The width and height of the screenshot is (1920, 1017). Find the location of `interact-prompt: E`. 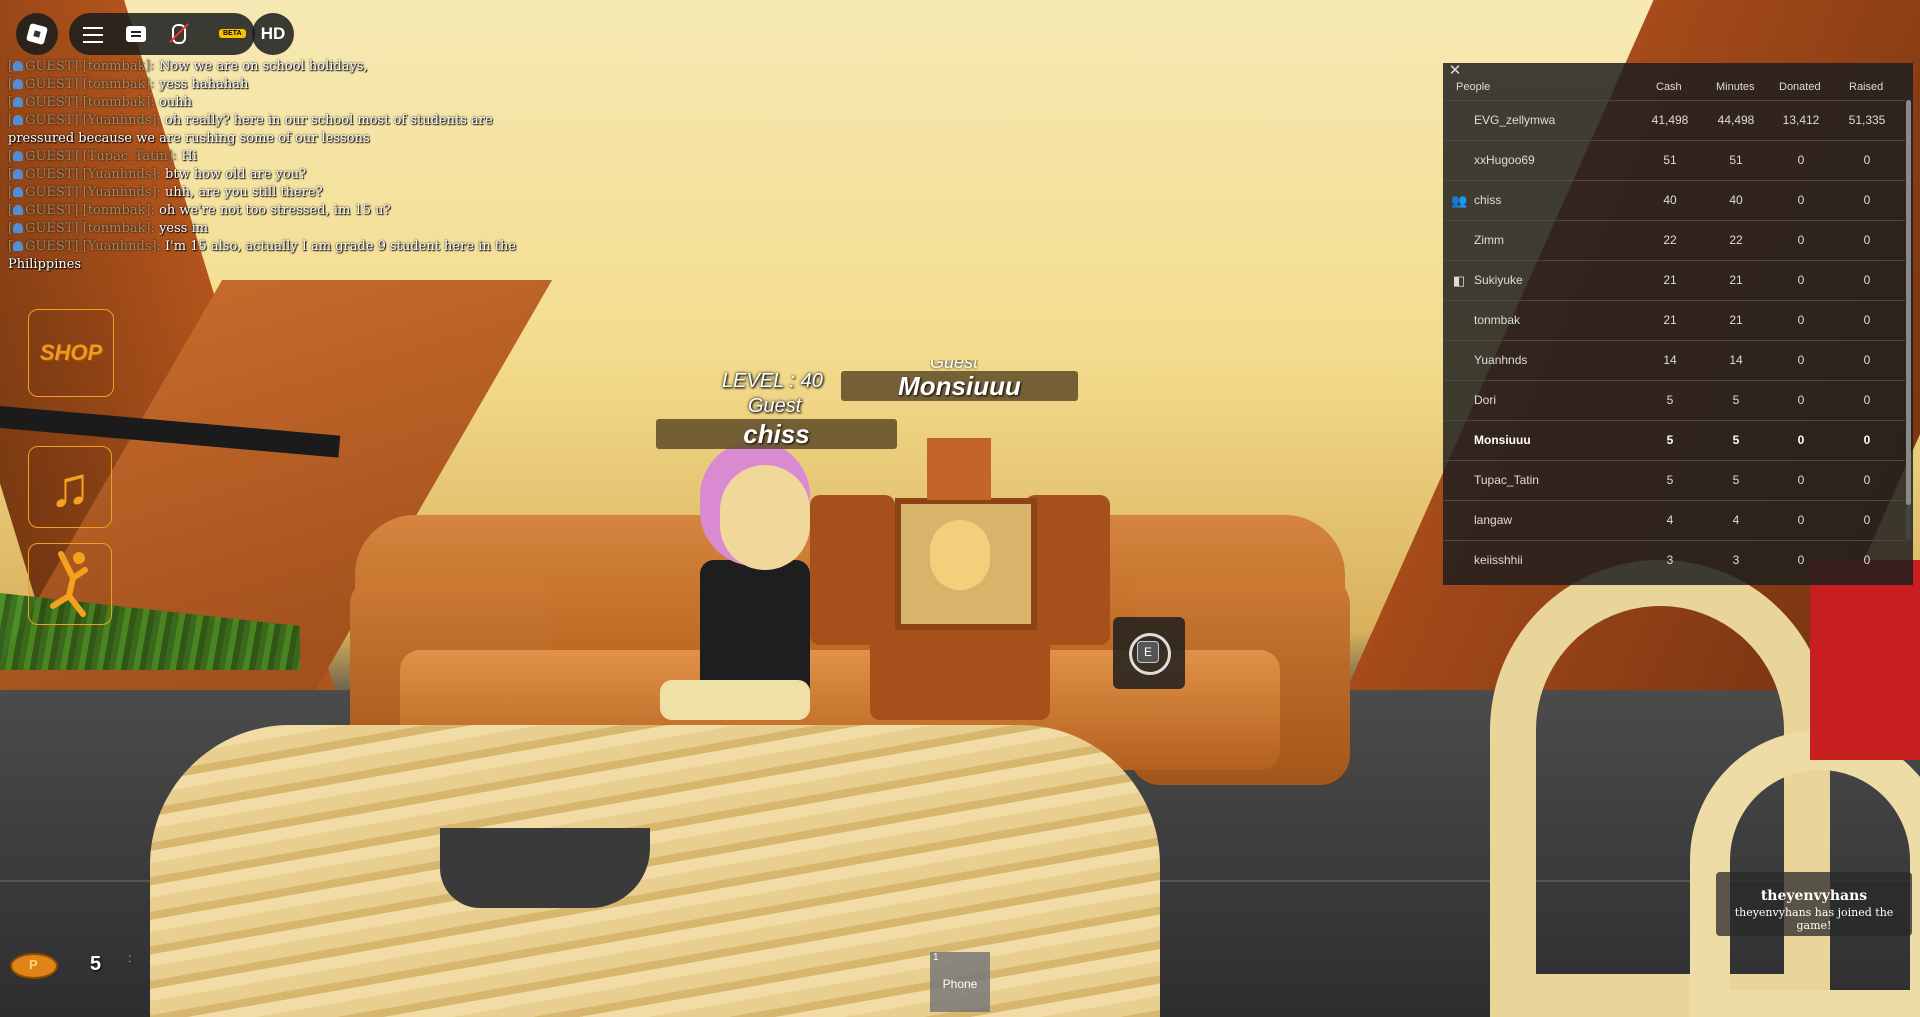

interact-prompt: E is located at coordinates (1149, 653).